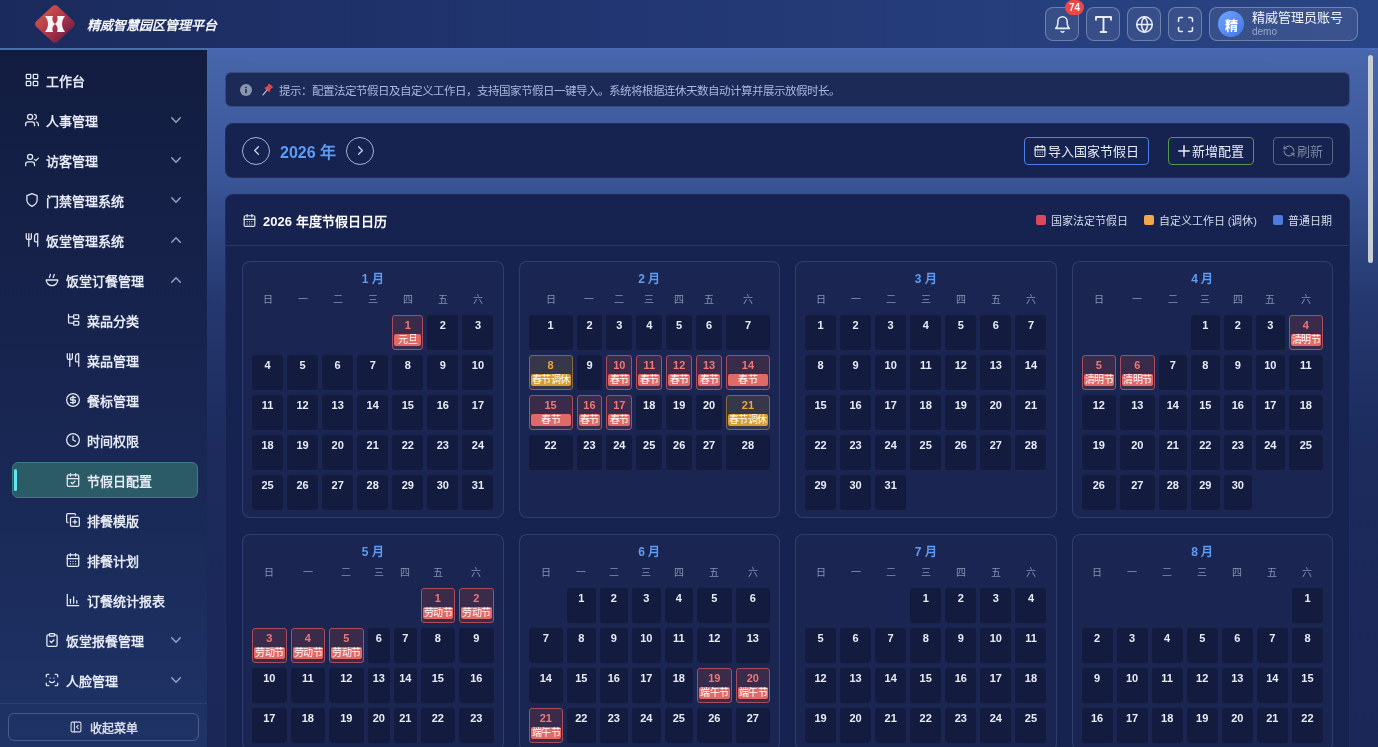 The height and width of the screenshot is (747, 1378). Describe the element at coordinates (105, 640) in the screenshot. I see `sidebar-item: 饭堂报餐管理` at that location.